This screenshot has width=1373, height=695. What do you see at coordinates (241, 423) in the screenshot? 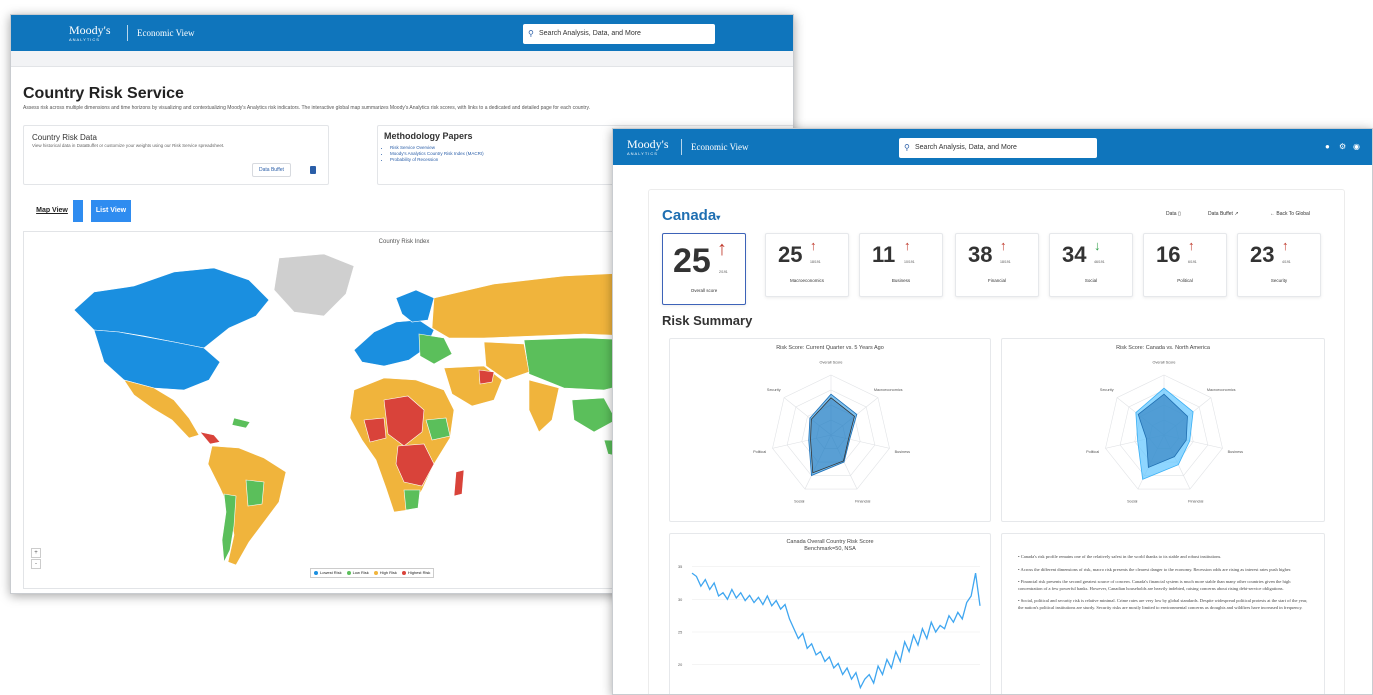
I see `caribbean-islands-region` at bounding box center [241, 423].